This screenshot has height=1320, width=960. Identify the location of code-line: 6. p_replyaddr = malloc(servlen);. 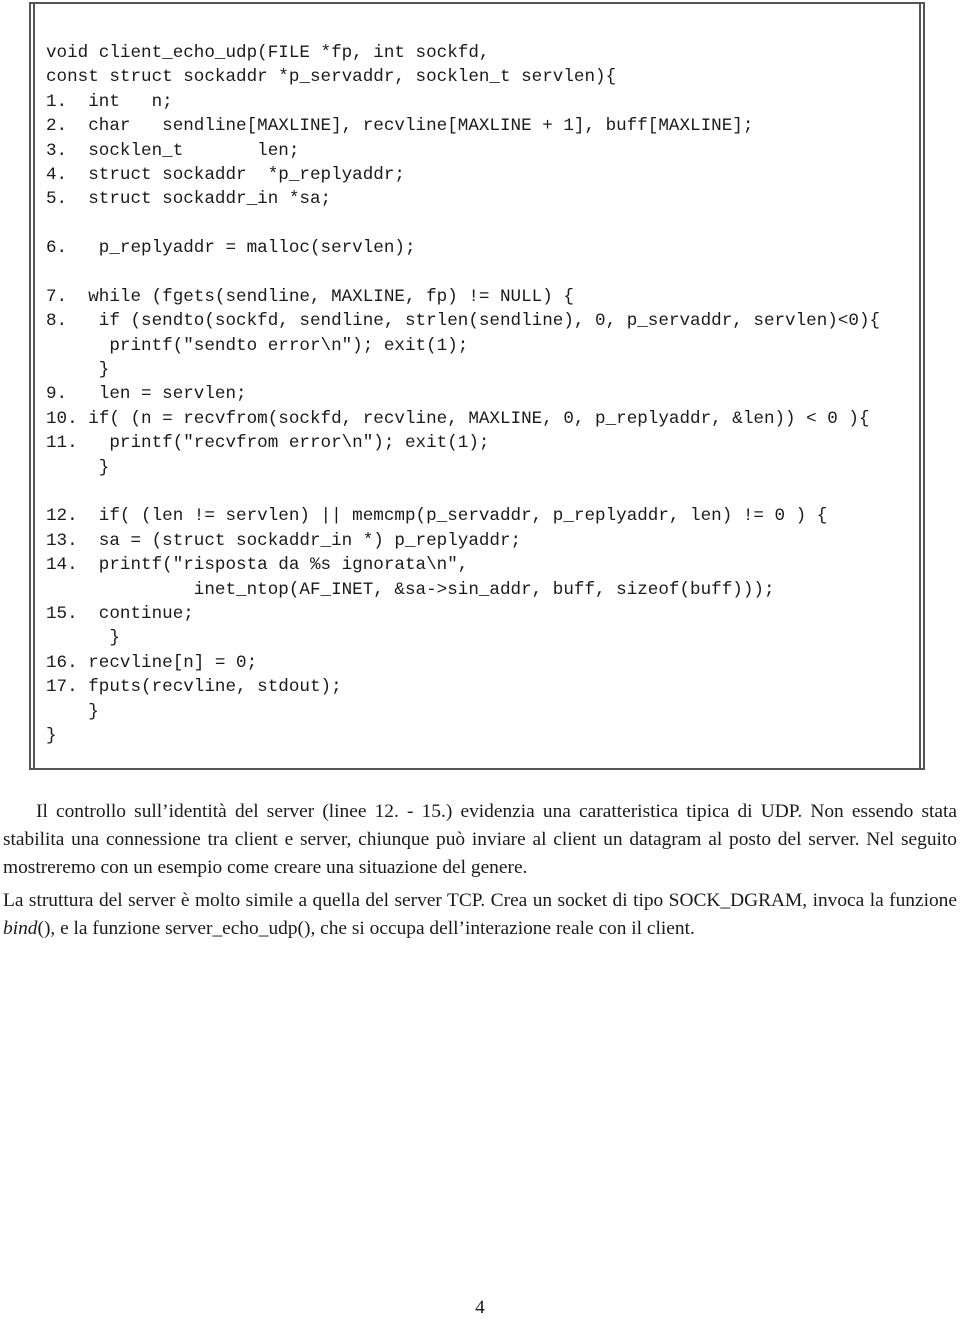
(231, 248).